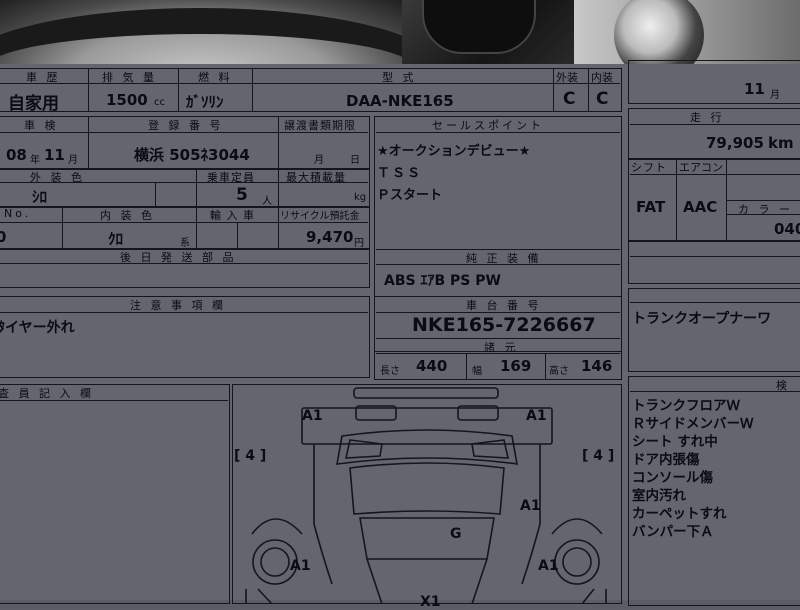 The width and height of the screenshot is (800, 610). I want to click on history-label: 車 歴, so click(43, 77).